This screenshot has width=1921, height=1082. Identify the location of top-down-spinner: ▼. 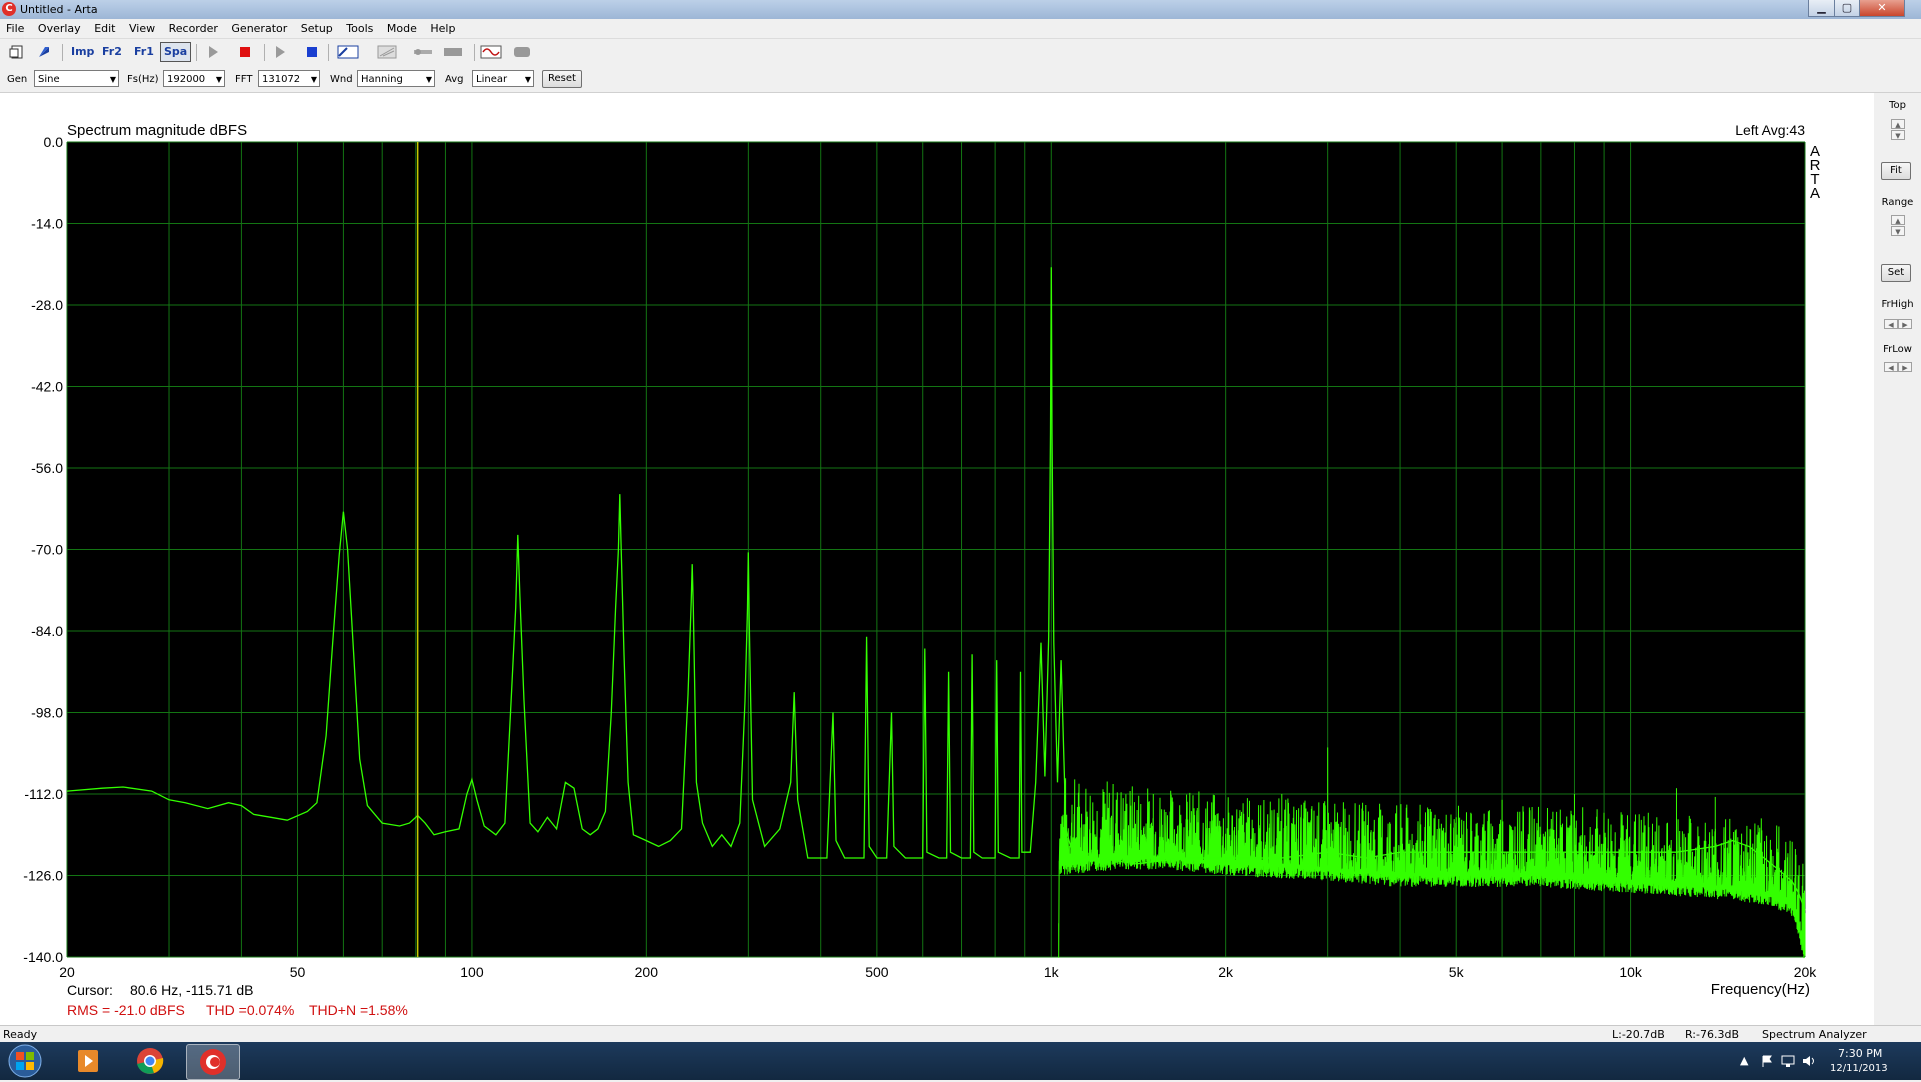
(1898, 135).